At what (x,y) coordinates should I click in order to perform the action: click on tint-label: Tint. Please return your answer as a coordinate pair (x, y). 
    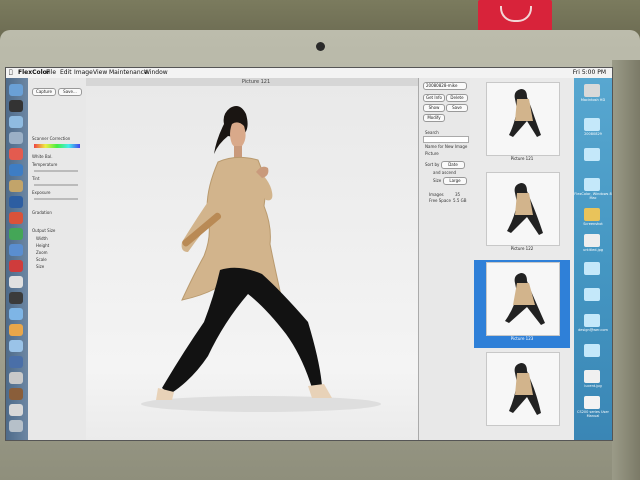
    Looking at the image, I should click on (36, 178).